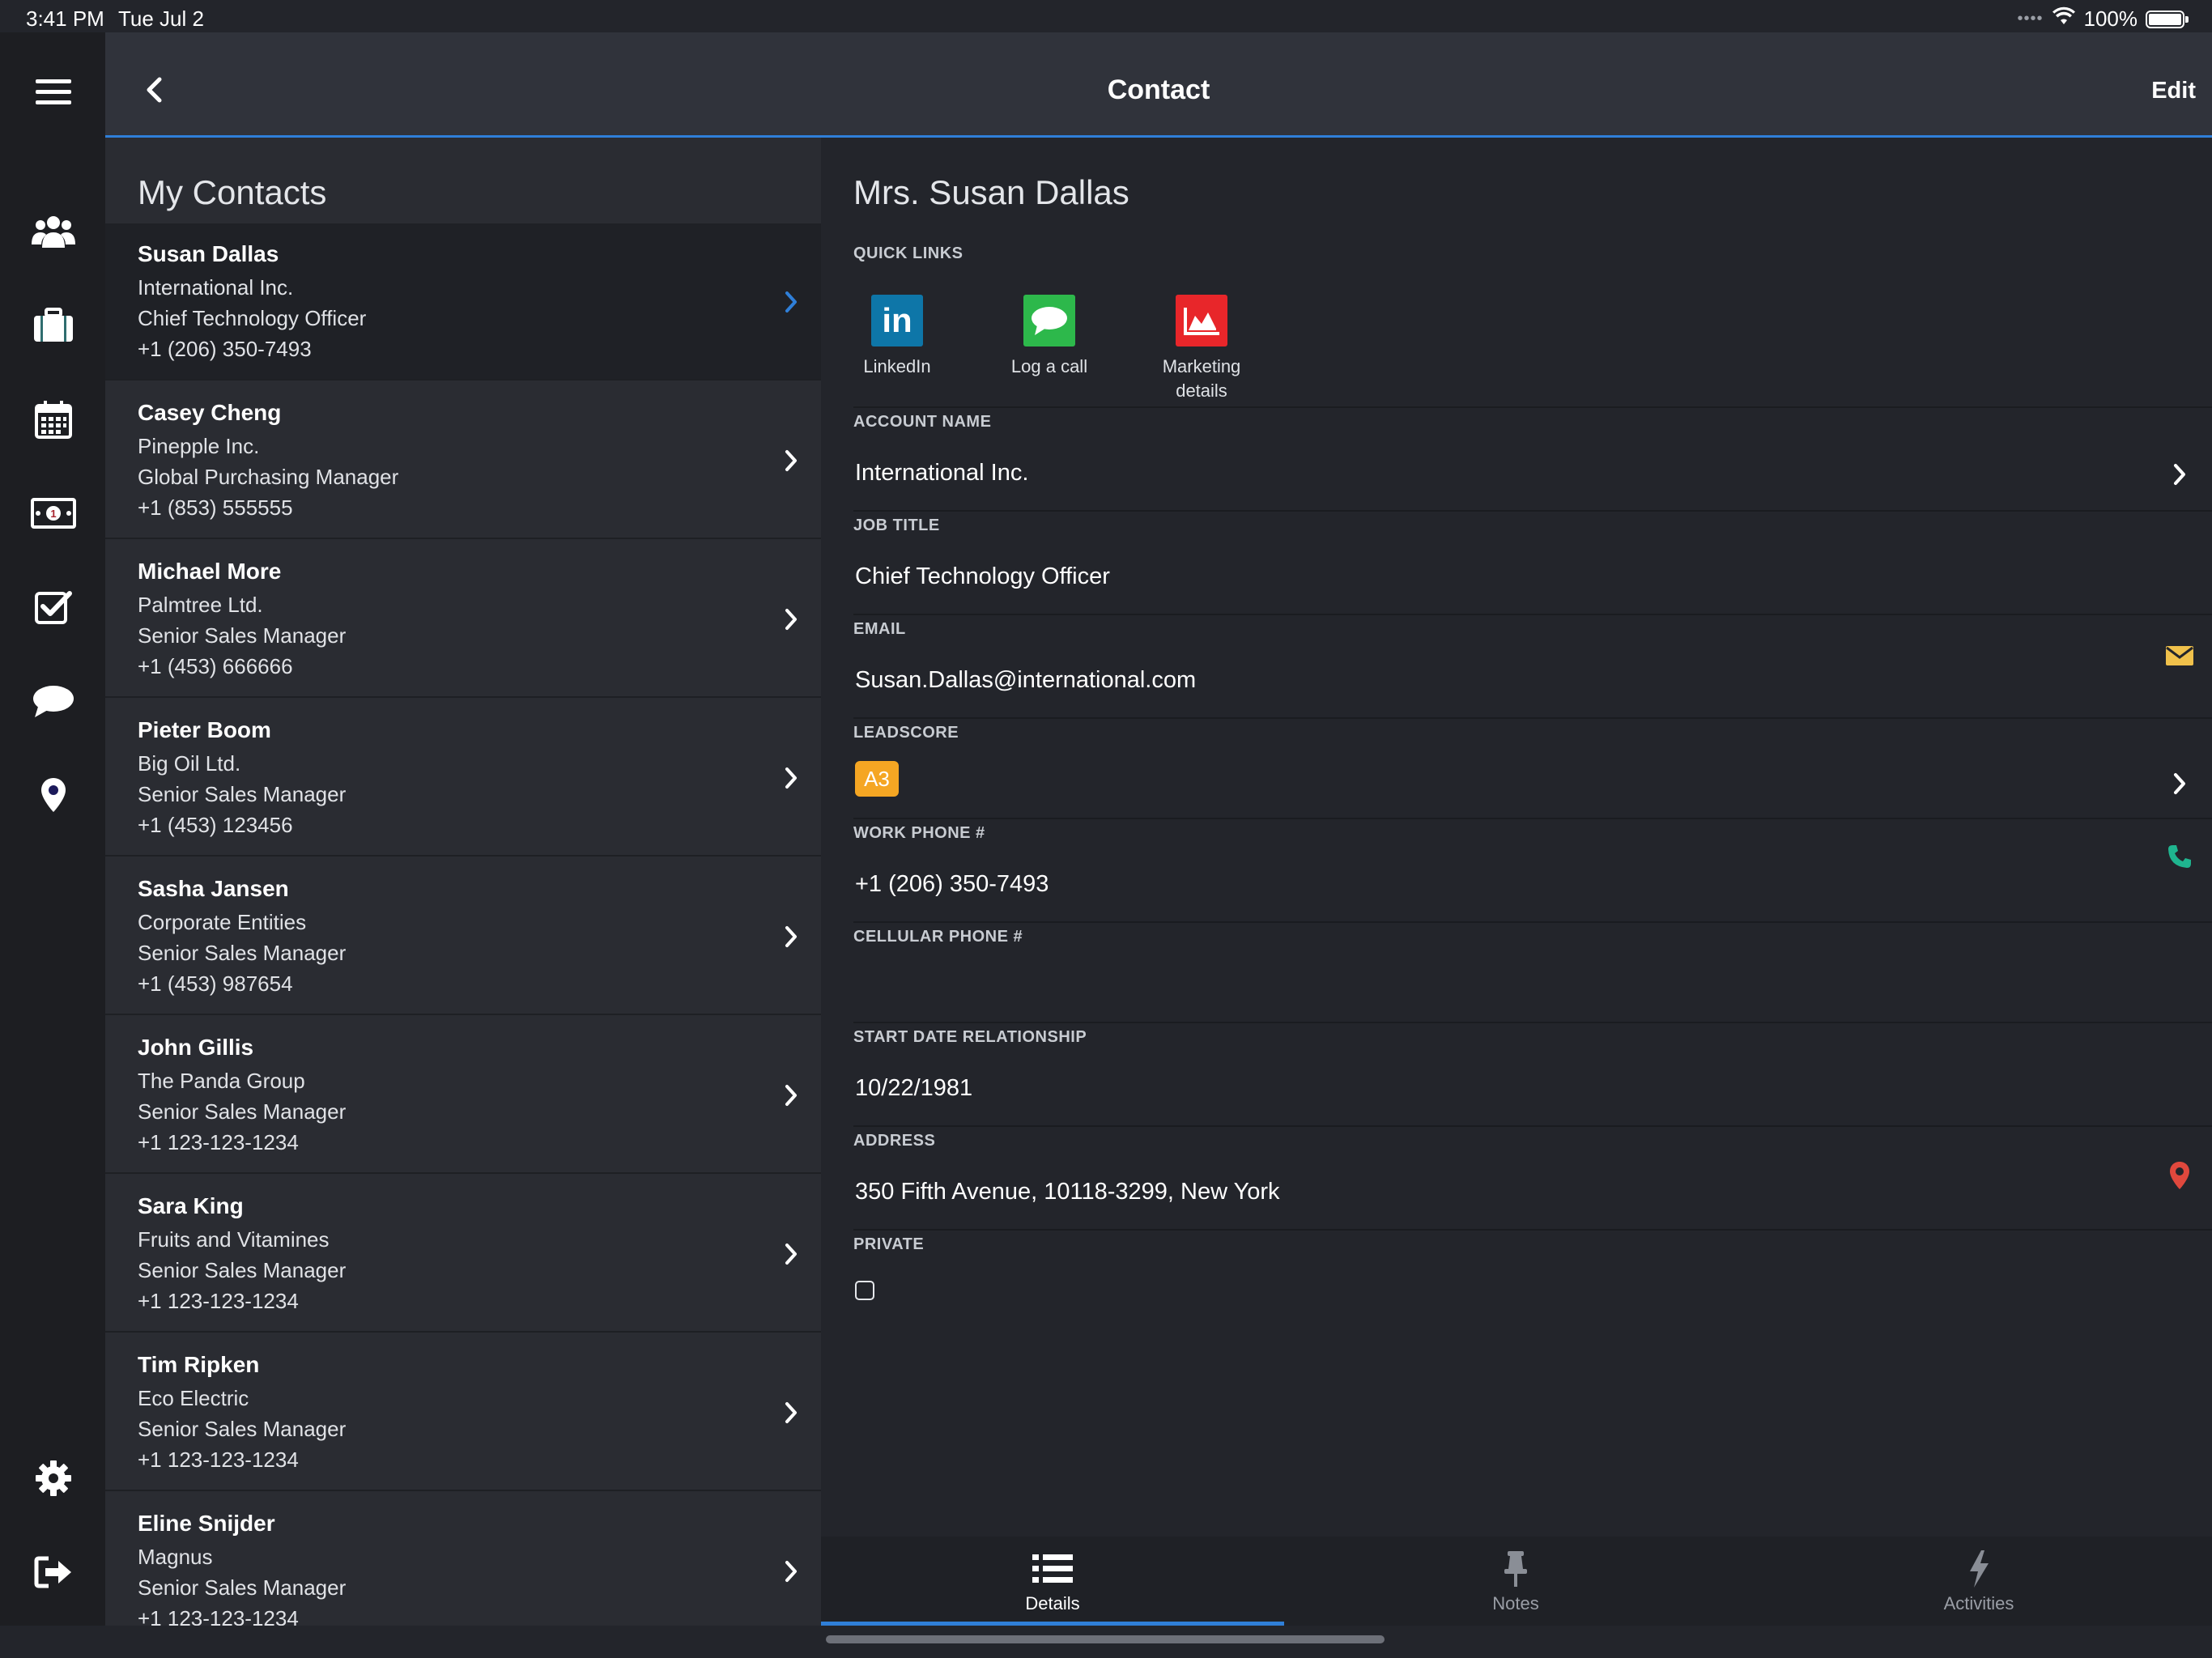 This screenshot has height=1658, width=2212. I want to click on email-envelope-icon, so click(2180, 656).